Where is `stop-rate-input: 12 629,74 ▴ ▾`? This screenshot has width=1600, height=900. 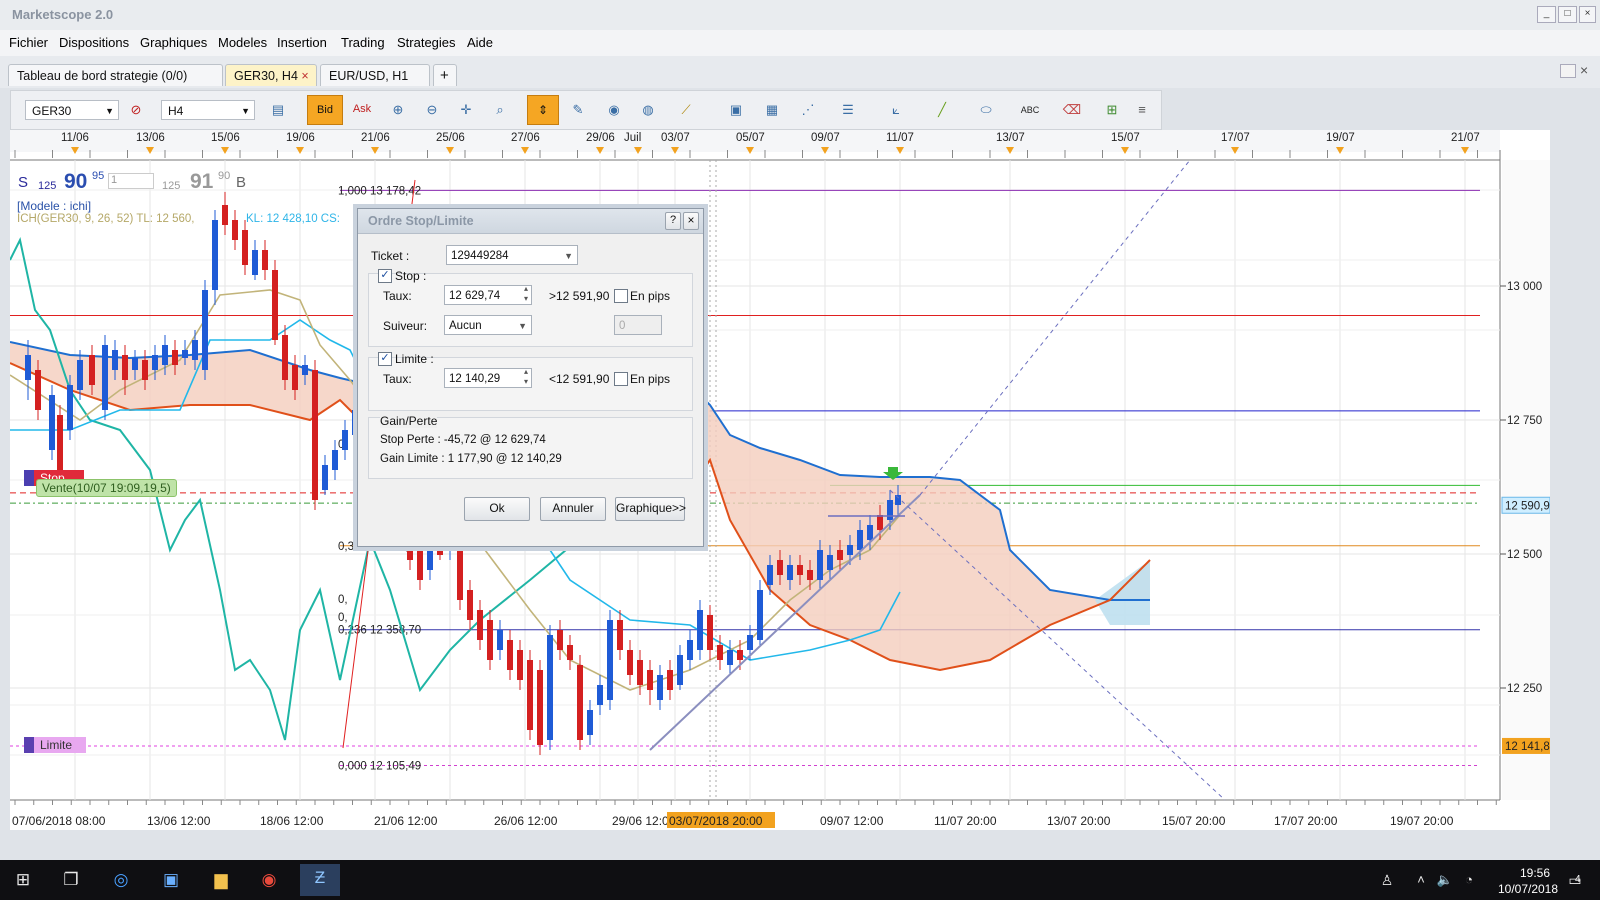 stop-rate-input: 12 629,74 ▴ ▾ is located at coordinates (488, 294).